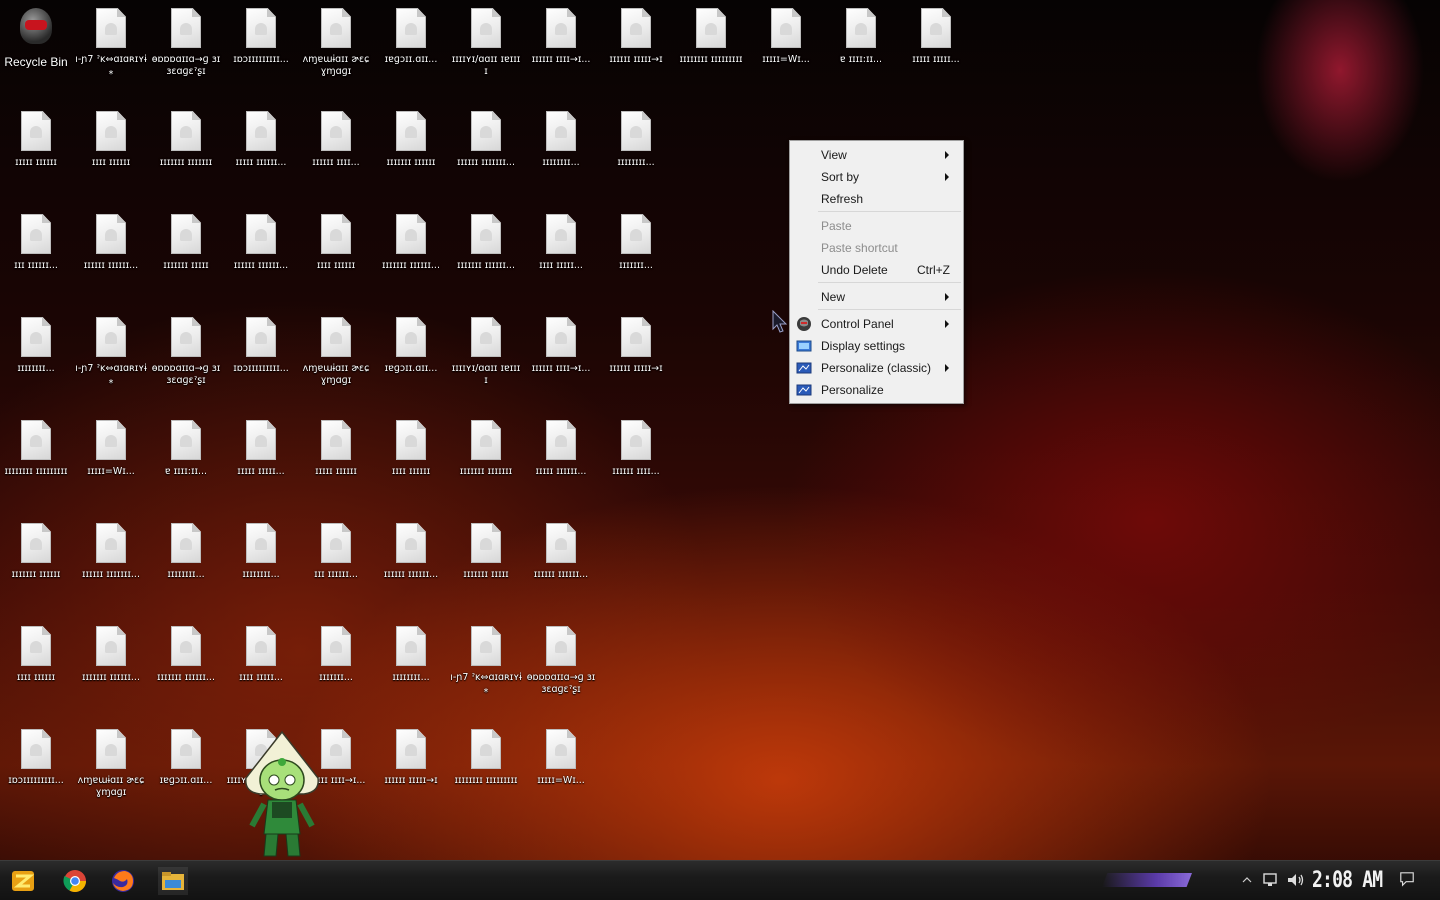 The image size is (1440, 900). What do you see at coordinates (23, 881) in the screenshot?
I see `start-button` at bounding box center [23, 881].